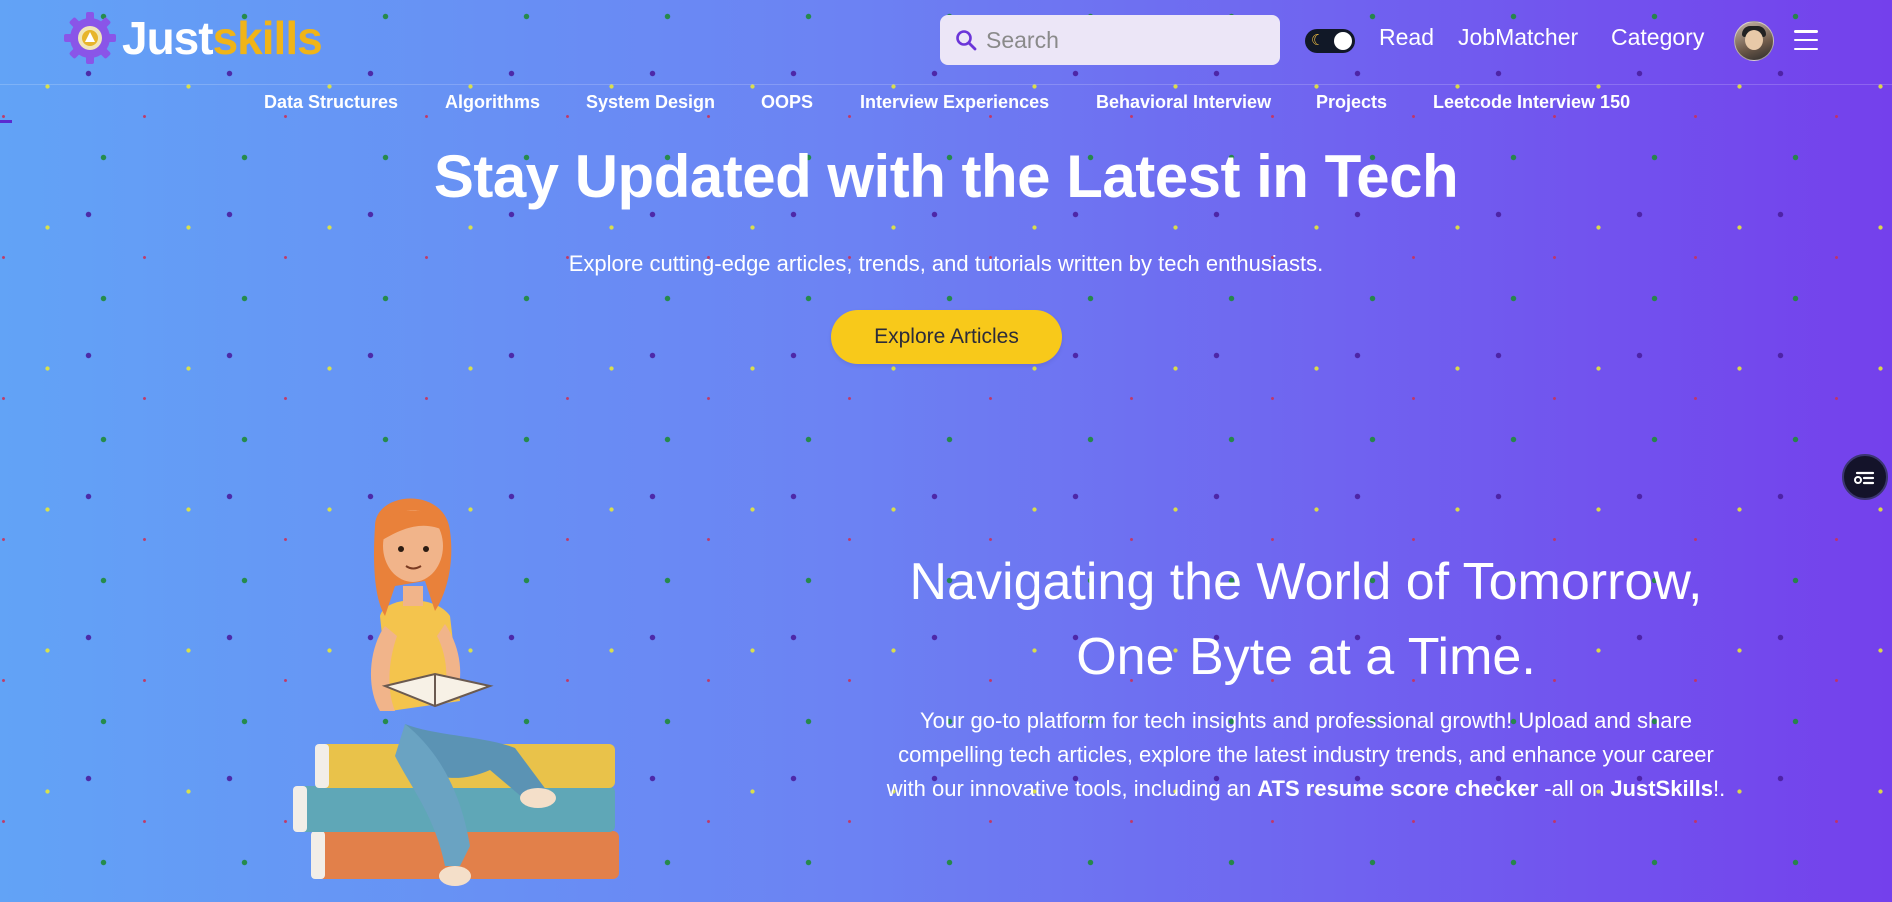  Describe the element at coordinates (1306, 657) in the screenshot. I see `tagline-line2: One Byte at a Time.` at that location.